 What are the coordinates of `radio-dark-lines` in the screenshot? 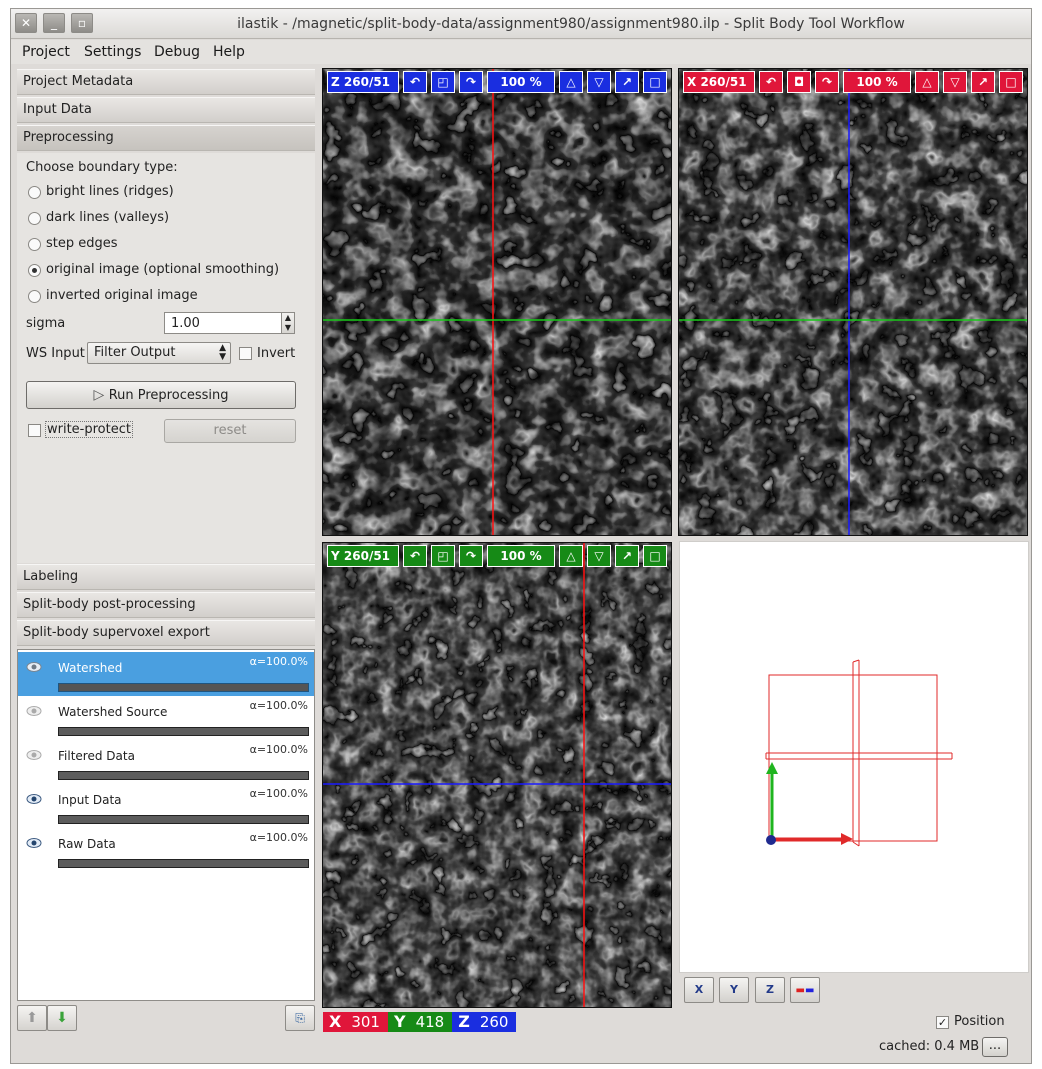 It's located at (34, 218).